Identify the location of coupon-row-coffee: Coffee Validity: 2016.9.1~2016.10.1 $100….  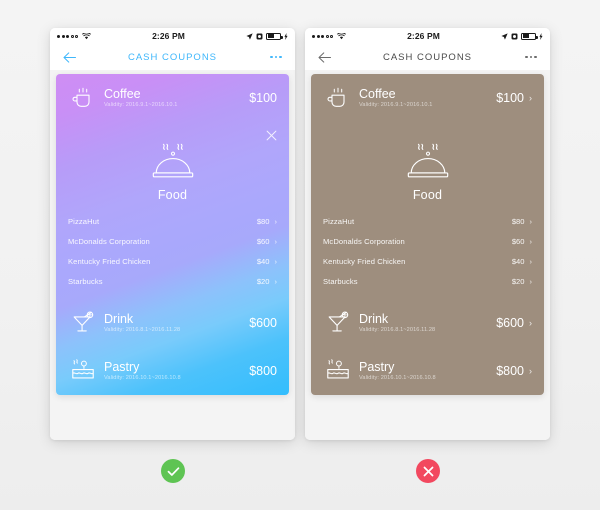
(427, 98).